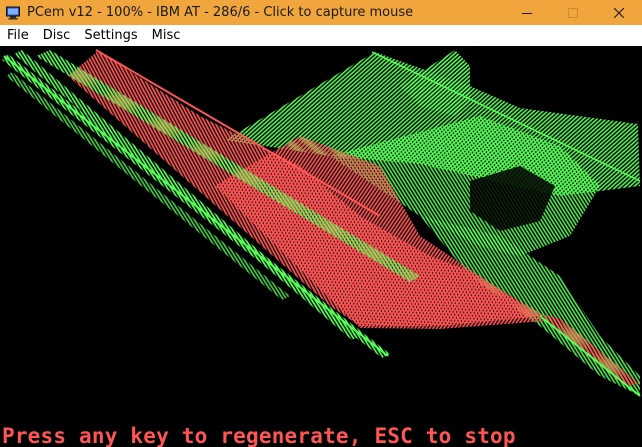 This screenshot has width=642, height=447. I want to click on menu-misc: Misc, so click(166, 36).